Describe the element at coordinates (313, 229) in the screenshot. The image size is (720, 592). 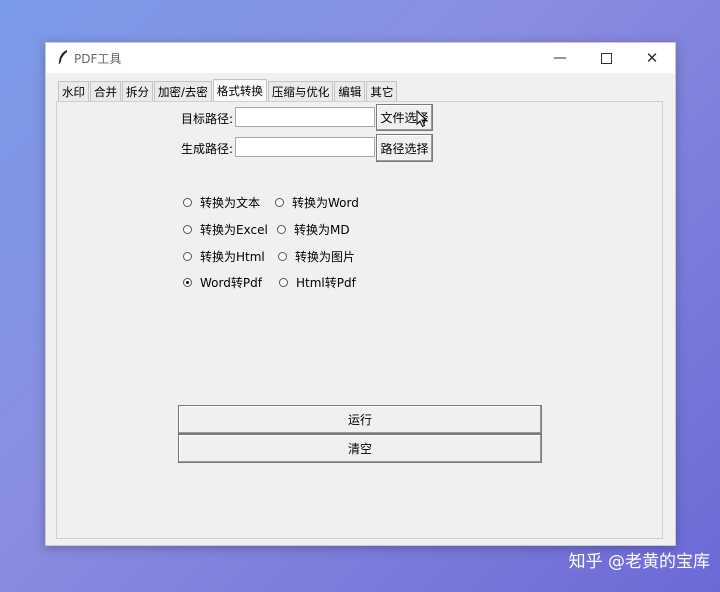
I see `option-to-md: 转换为MD` at that location.